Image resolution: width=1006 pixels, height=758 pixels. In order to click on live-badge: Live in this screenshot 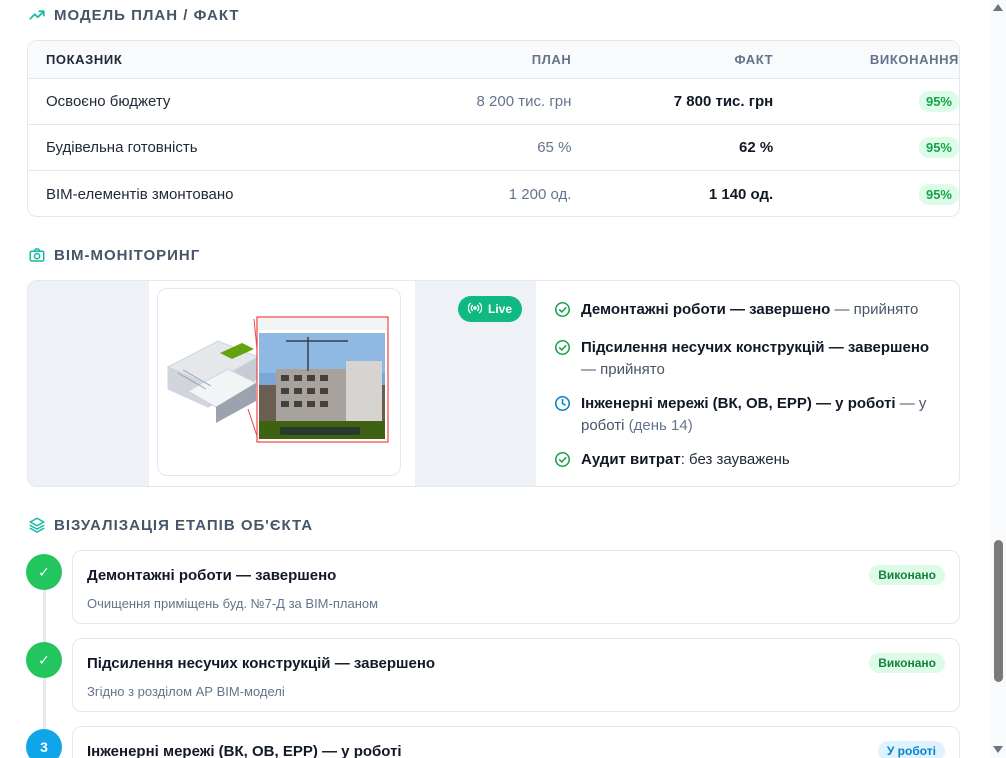, I will do `click(490, 309)`.